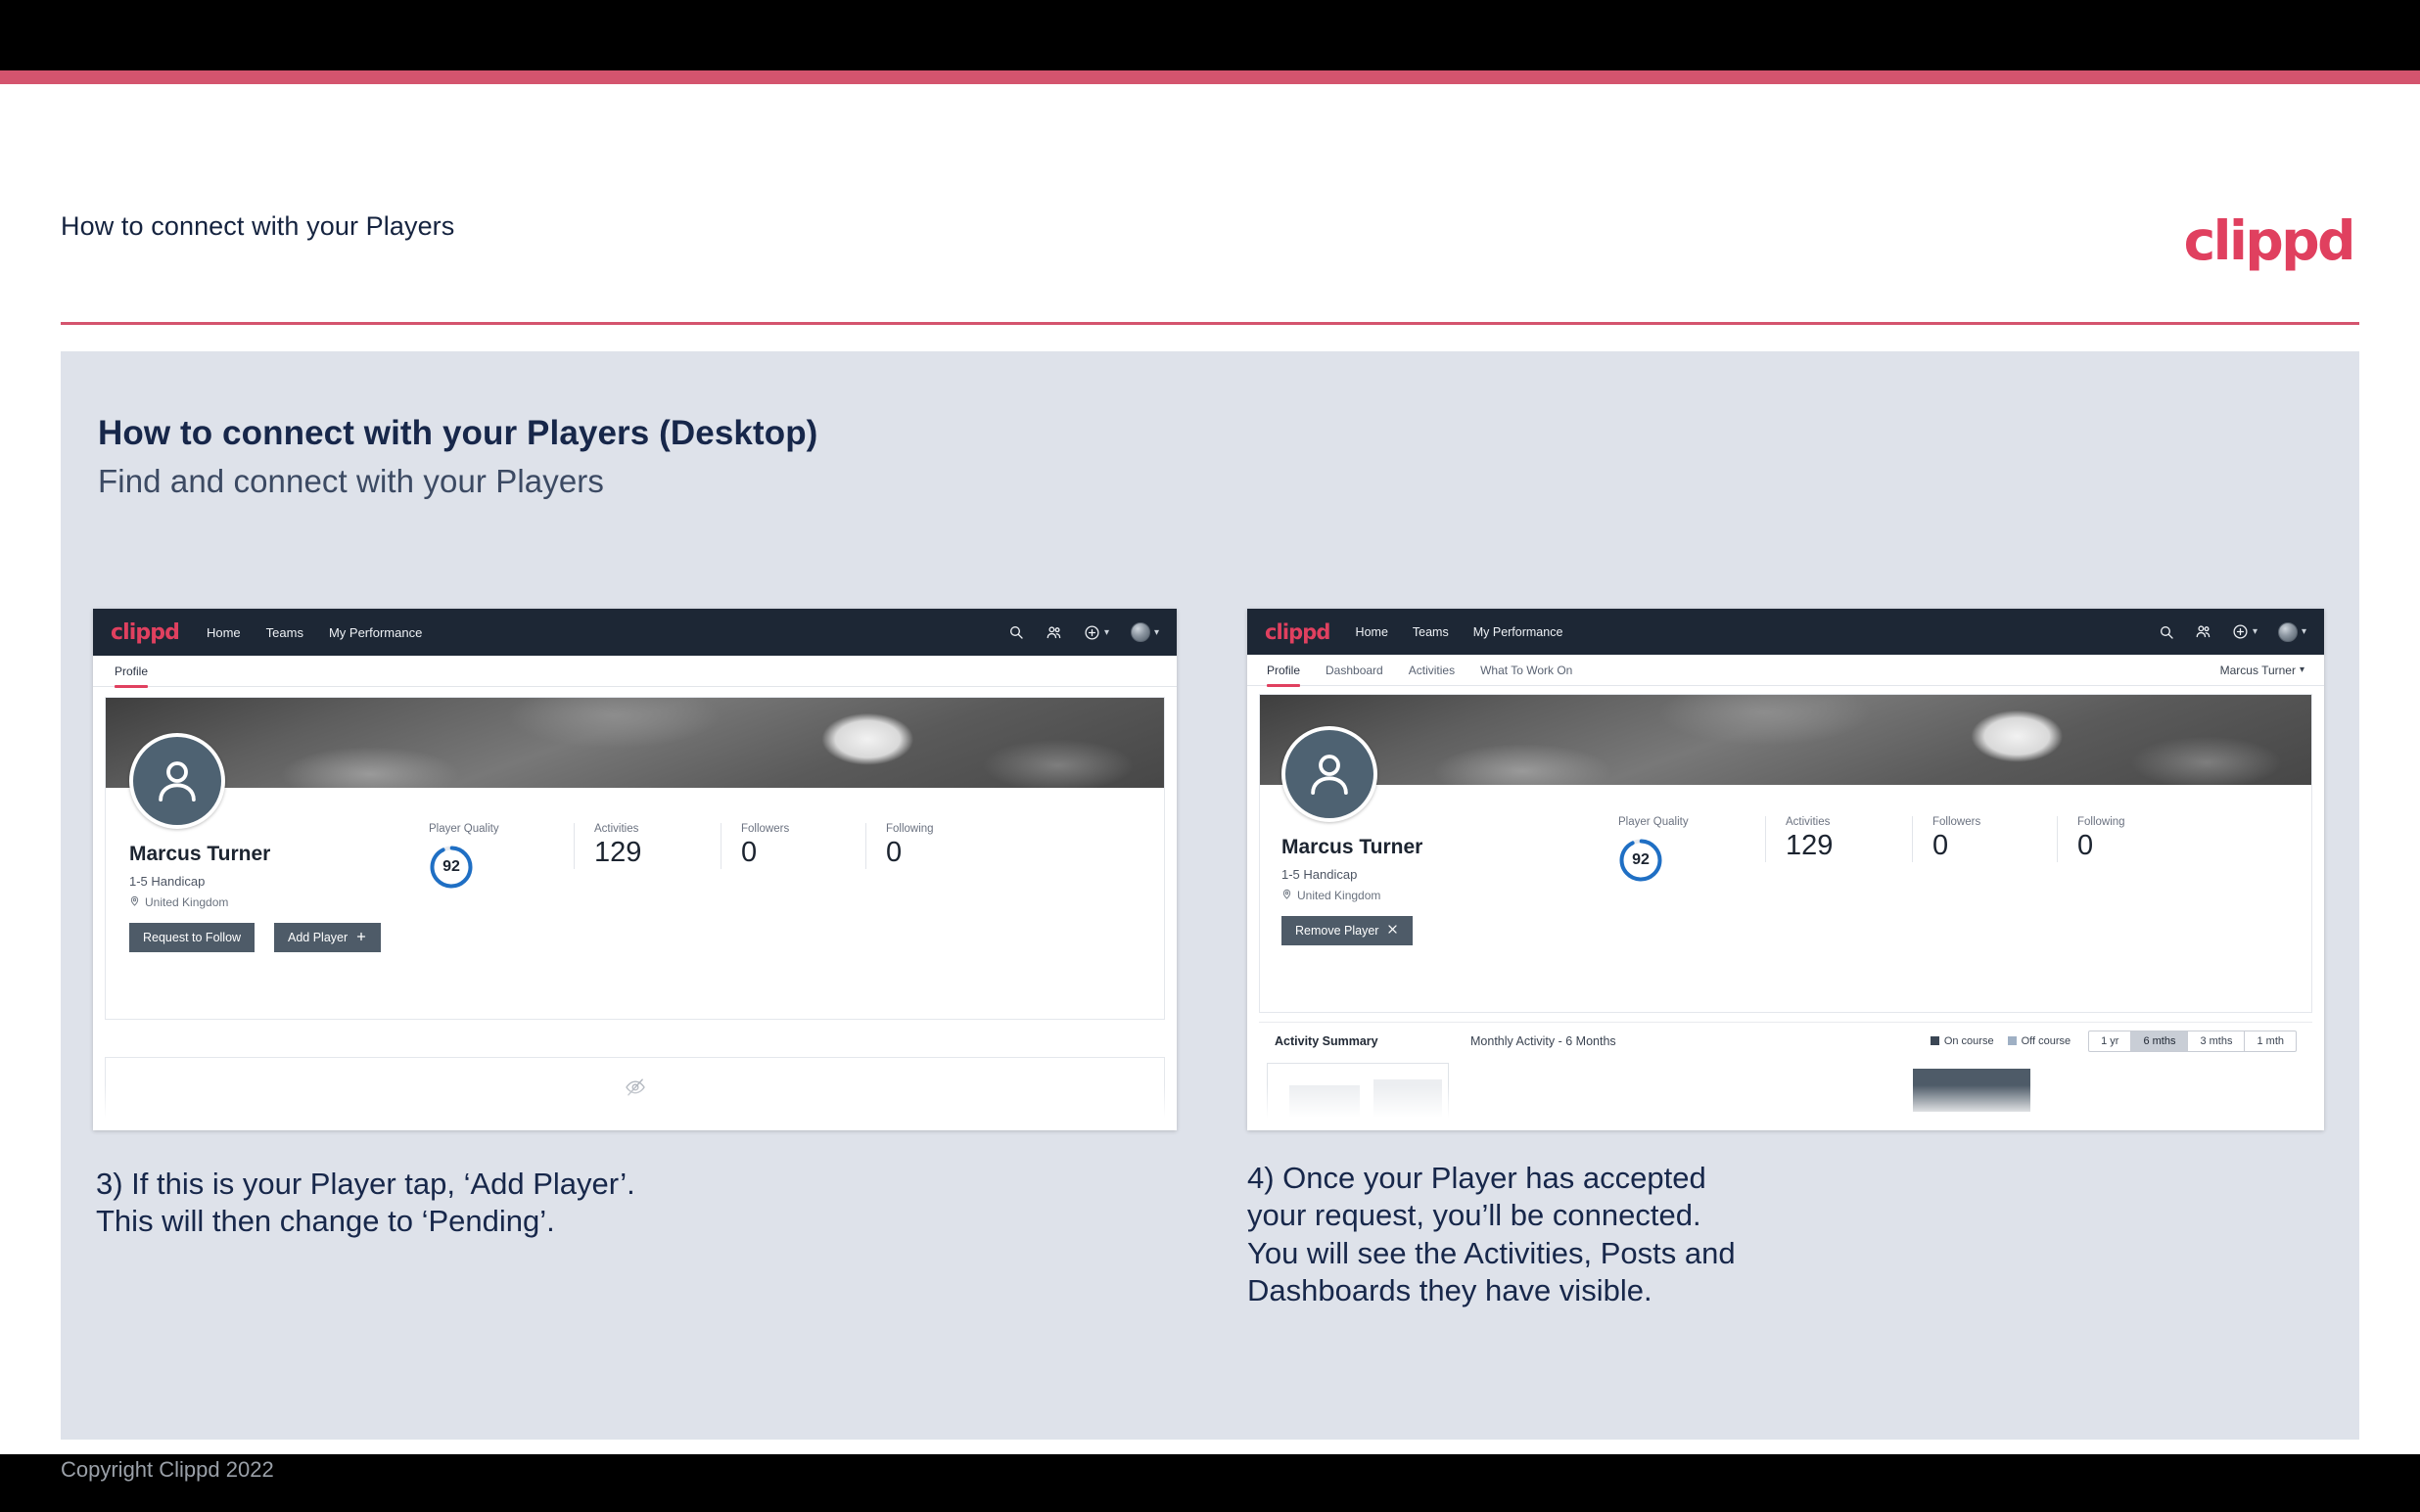 This screenshot has height=1512, width=2420. Describe the element at coordinates (1392, 931) in the screenshot. I see `close-icon` at that location.